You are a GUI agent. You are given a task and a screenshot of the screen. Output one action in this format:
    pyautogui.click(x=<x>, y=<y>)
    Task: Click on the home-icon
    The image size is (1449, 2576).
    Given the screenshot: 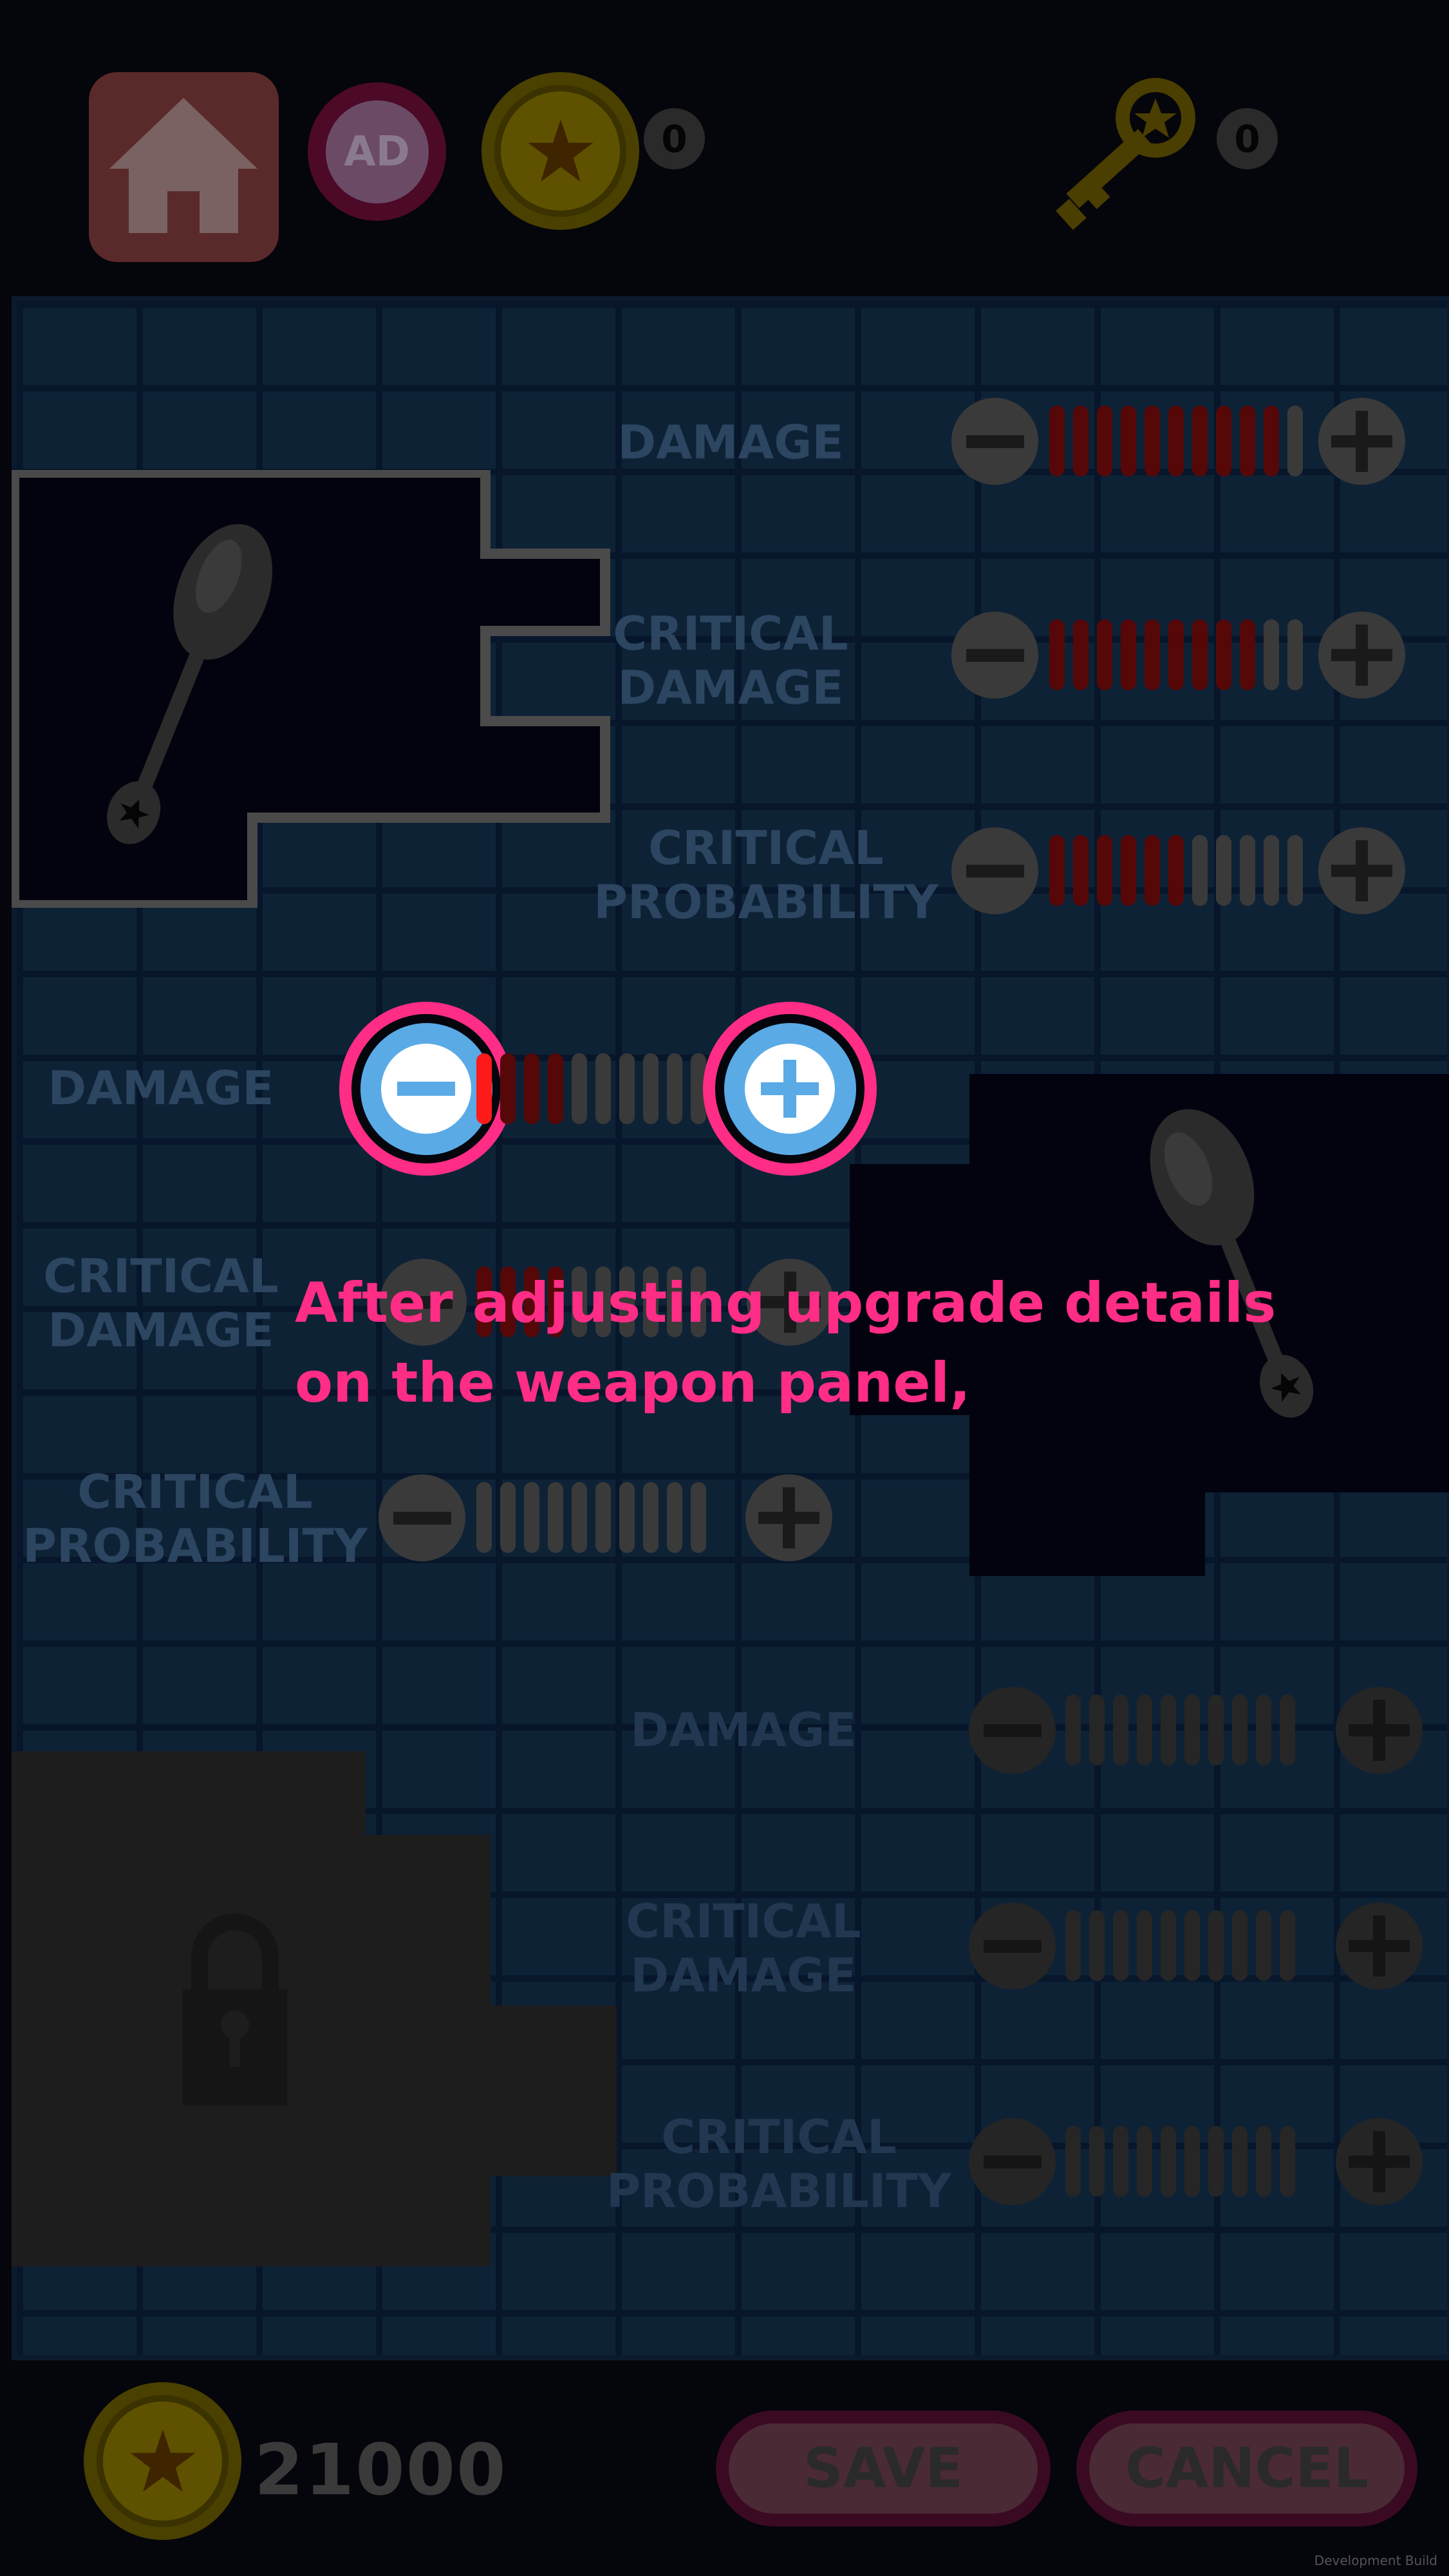 What is the action you would take?
    pyautogui.click(x=183, y=165)
    